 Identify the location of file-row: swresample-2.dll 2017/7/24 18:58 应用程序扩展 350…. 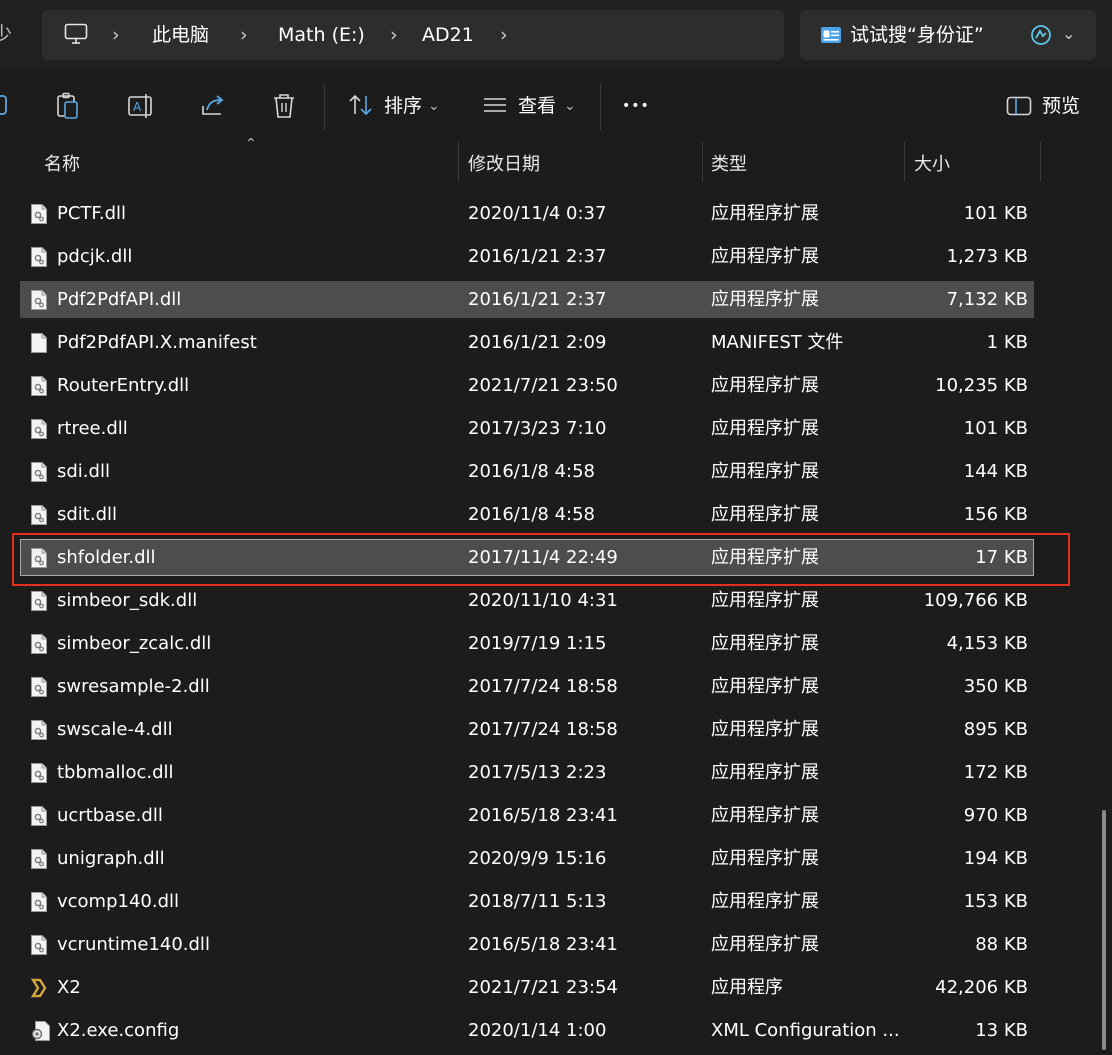
(527, 686).